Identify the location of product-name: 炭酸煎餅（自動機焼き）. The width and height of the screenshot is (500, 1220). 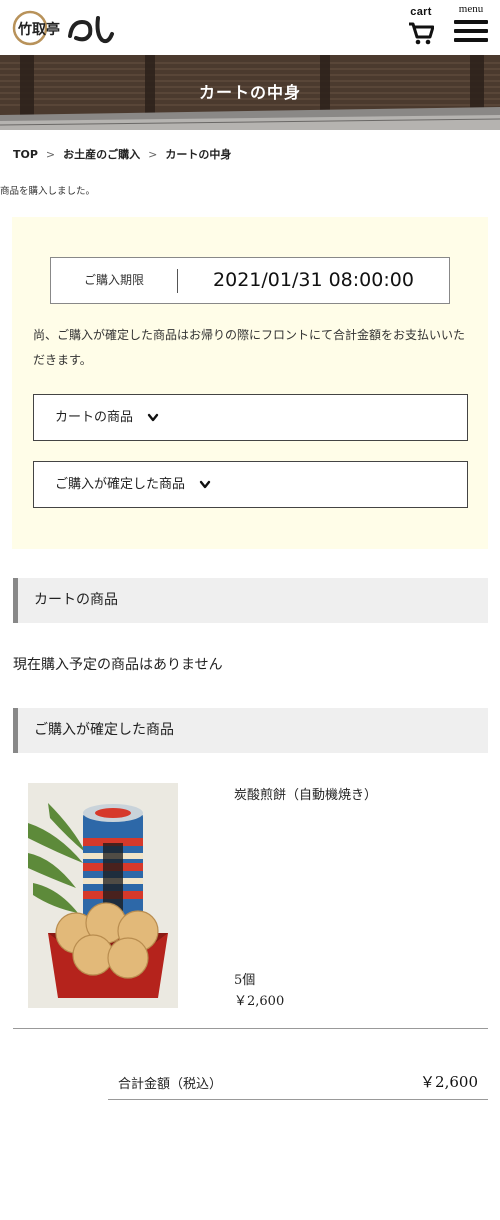
(306, 795).